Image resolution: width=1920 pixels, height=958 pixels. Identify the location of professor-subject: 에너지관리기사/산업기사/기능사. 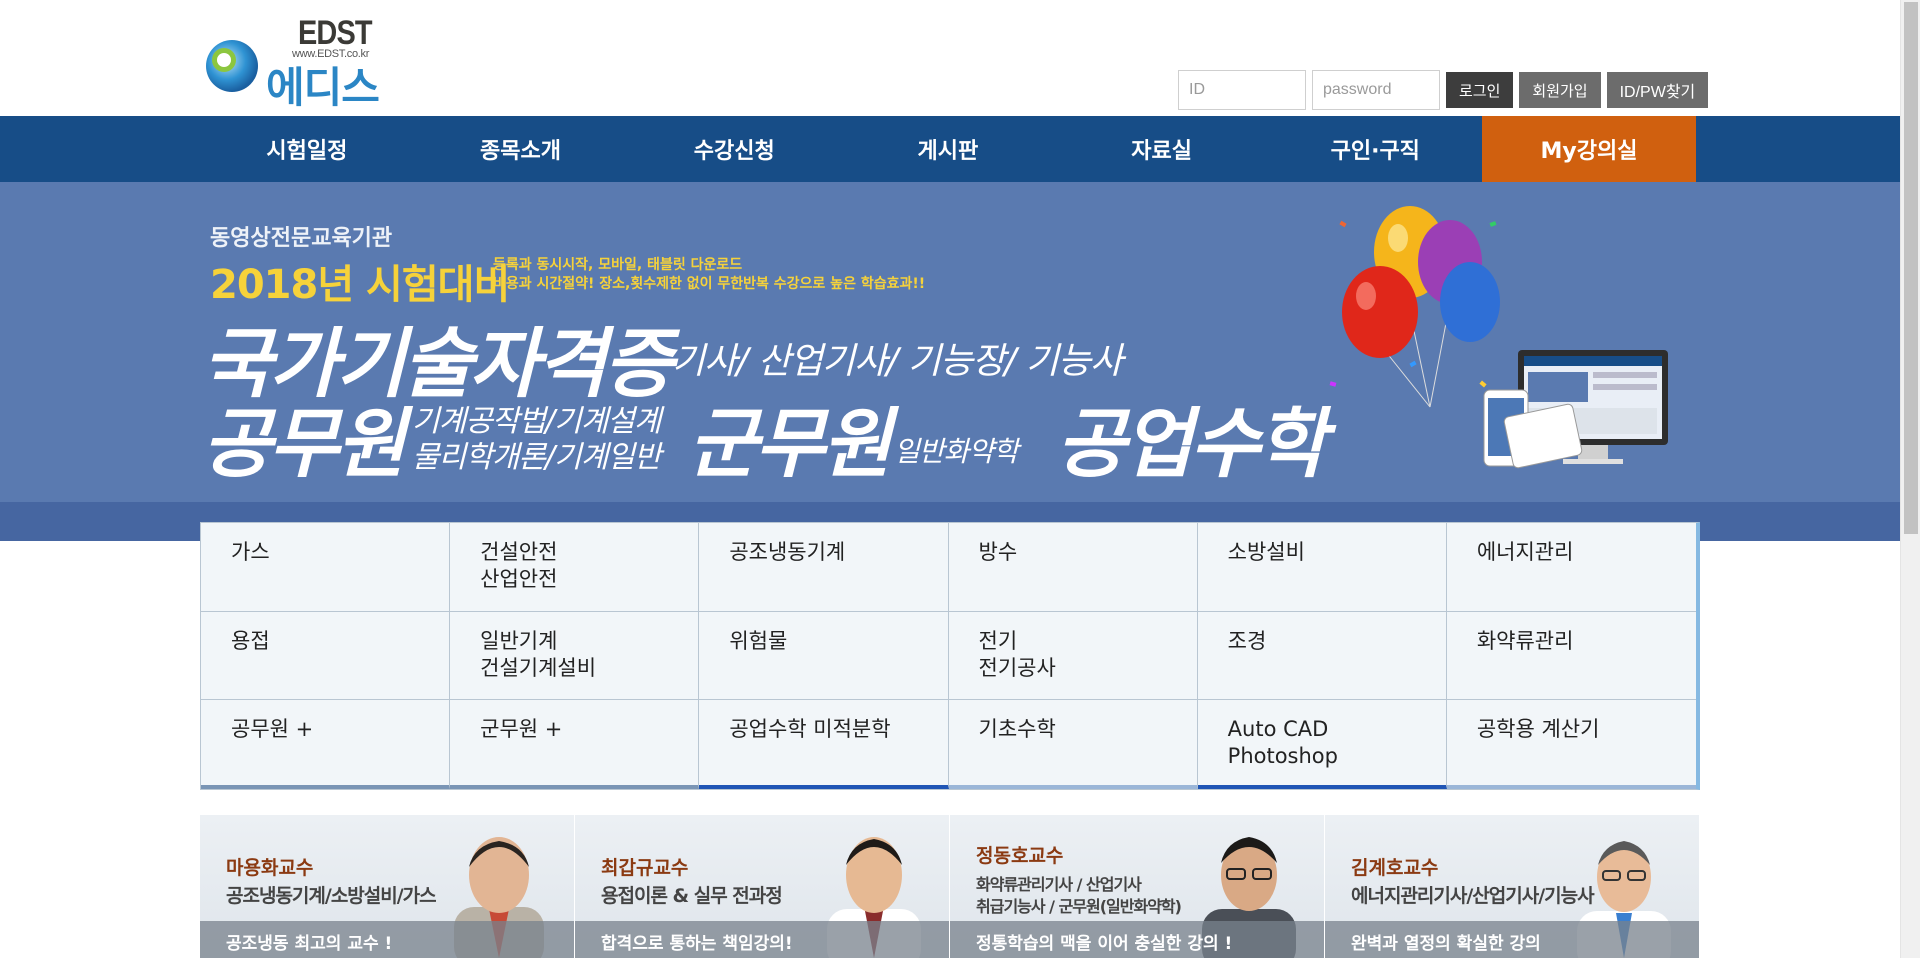
(1473, 896).